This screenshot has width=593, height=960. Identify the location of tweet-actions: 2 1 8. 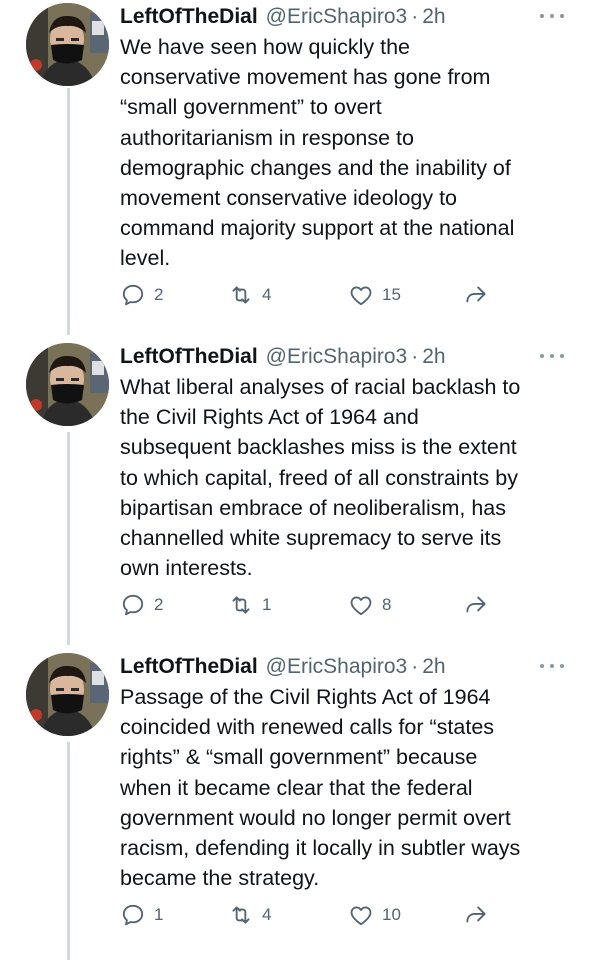
(355, 605).